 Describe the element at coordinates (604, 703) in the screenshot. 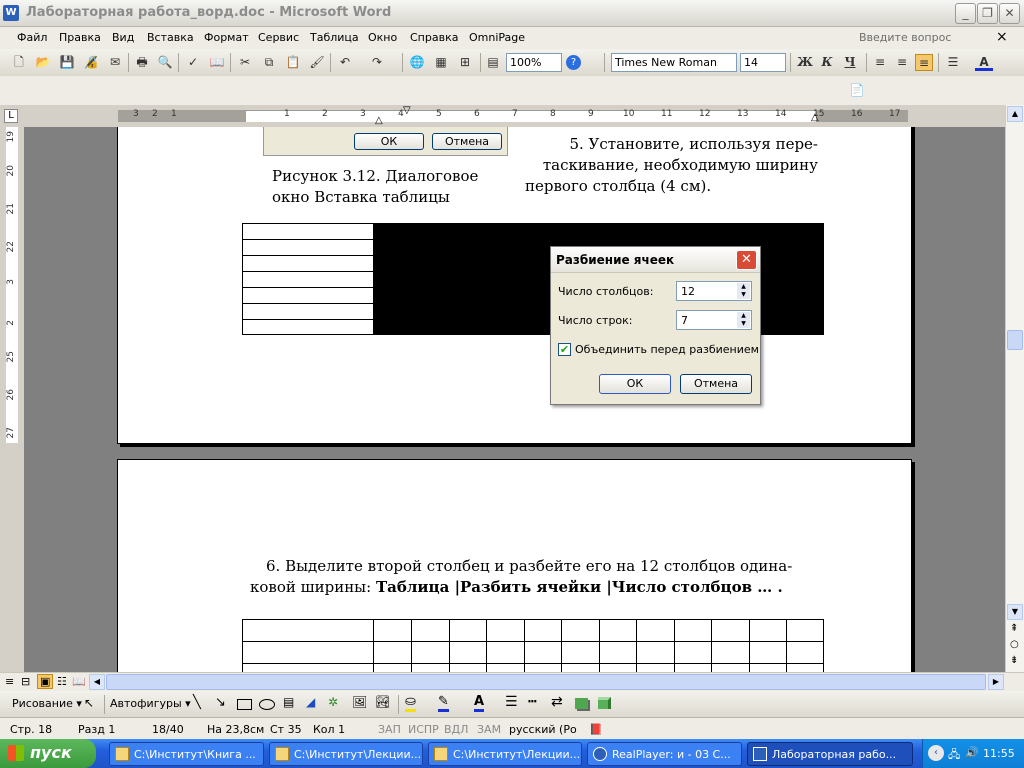

I see `3d-style-icon` at that location.